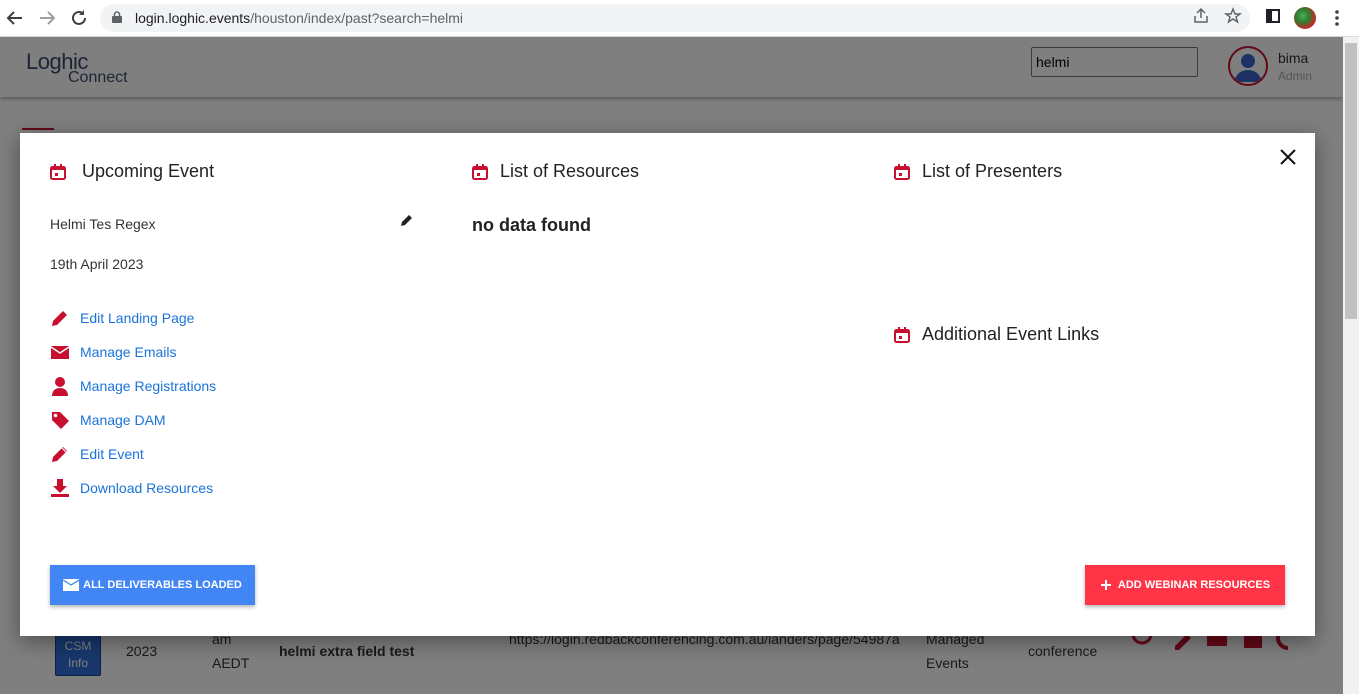 This screenshot has width=1359, height=694. I want to click on add-webinar-resources-label: ADD WEBINAR RESOURCES, so click(1194, 585).